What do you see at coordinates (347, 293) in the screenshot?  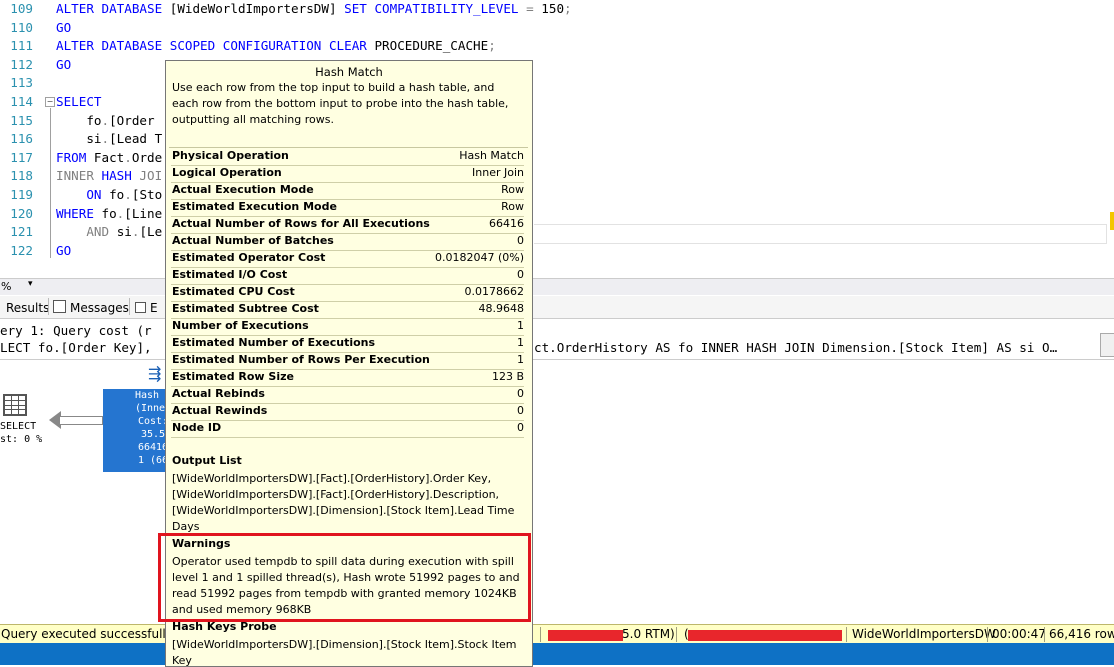 I see `property-row: Estimated CPU Cost 0.0178662` at bounding box center [347, 293].